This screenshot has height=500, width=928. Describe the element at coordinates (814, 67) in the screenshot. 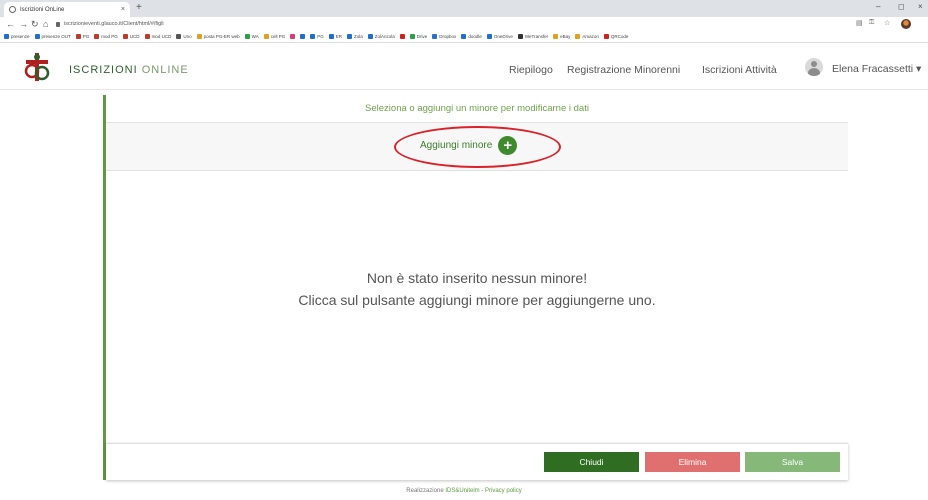

I see `user-avatar` at that location.